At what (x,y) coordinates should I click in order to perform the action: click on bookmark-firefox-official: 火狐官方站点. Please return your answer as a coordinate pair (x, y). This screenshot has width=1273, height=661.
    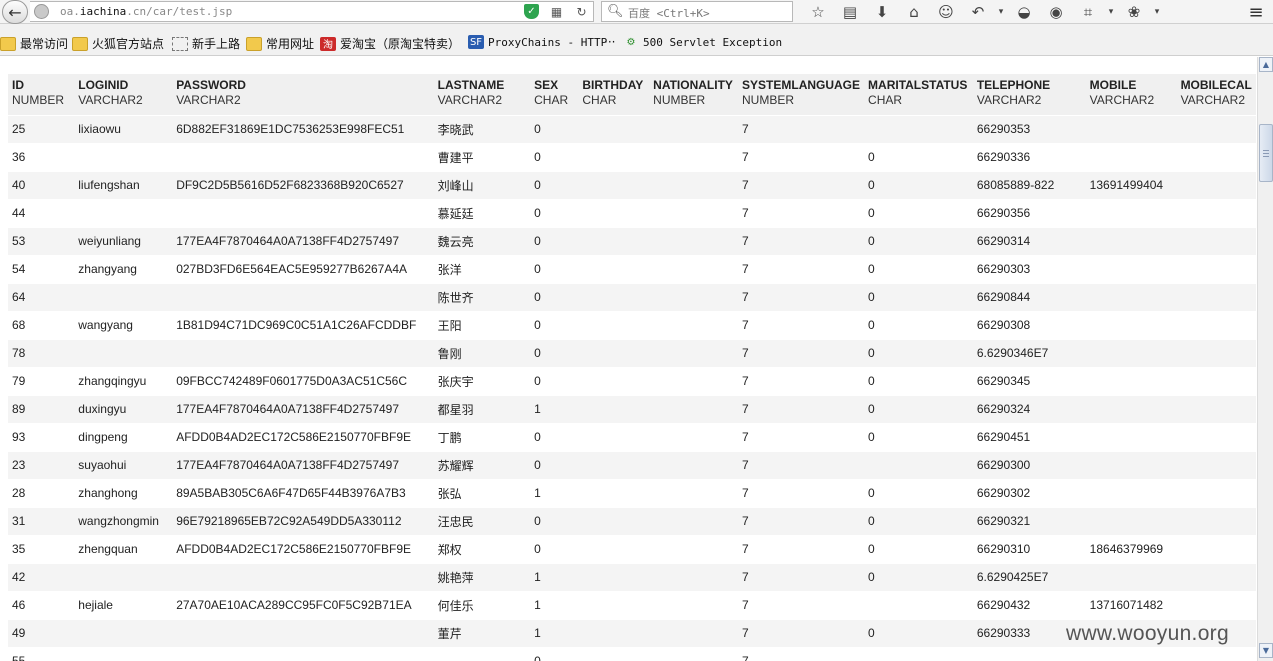
    Looking at the image, I should click on (118, 43).